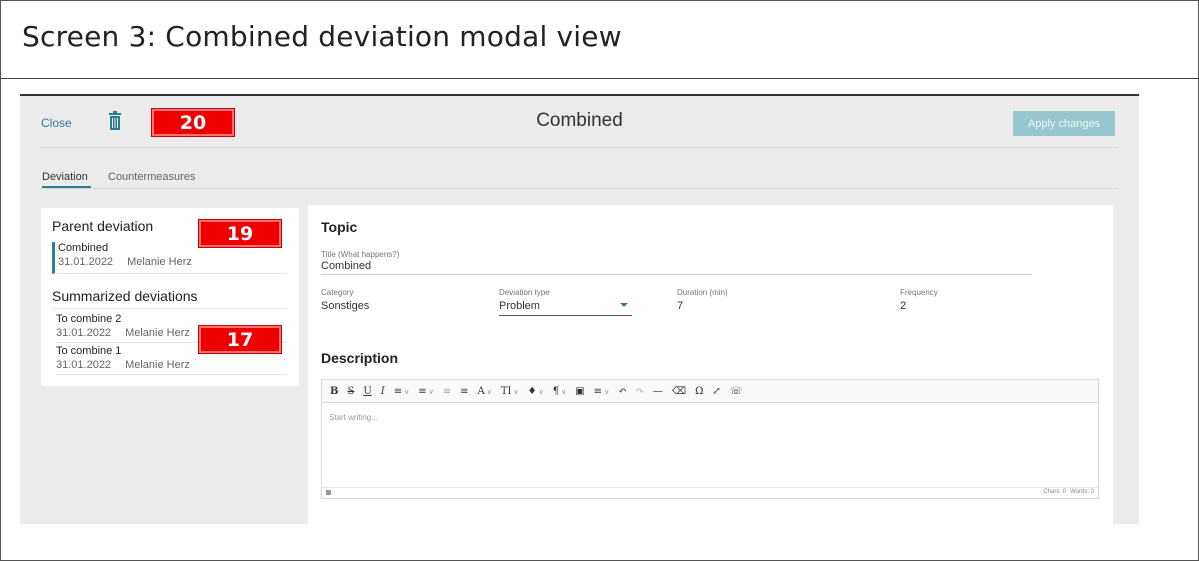  Describe the element at coordinates (524, 292) in the screenshot. I see `deviation-type-label: Deviation type` at that location.